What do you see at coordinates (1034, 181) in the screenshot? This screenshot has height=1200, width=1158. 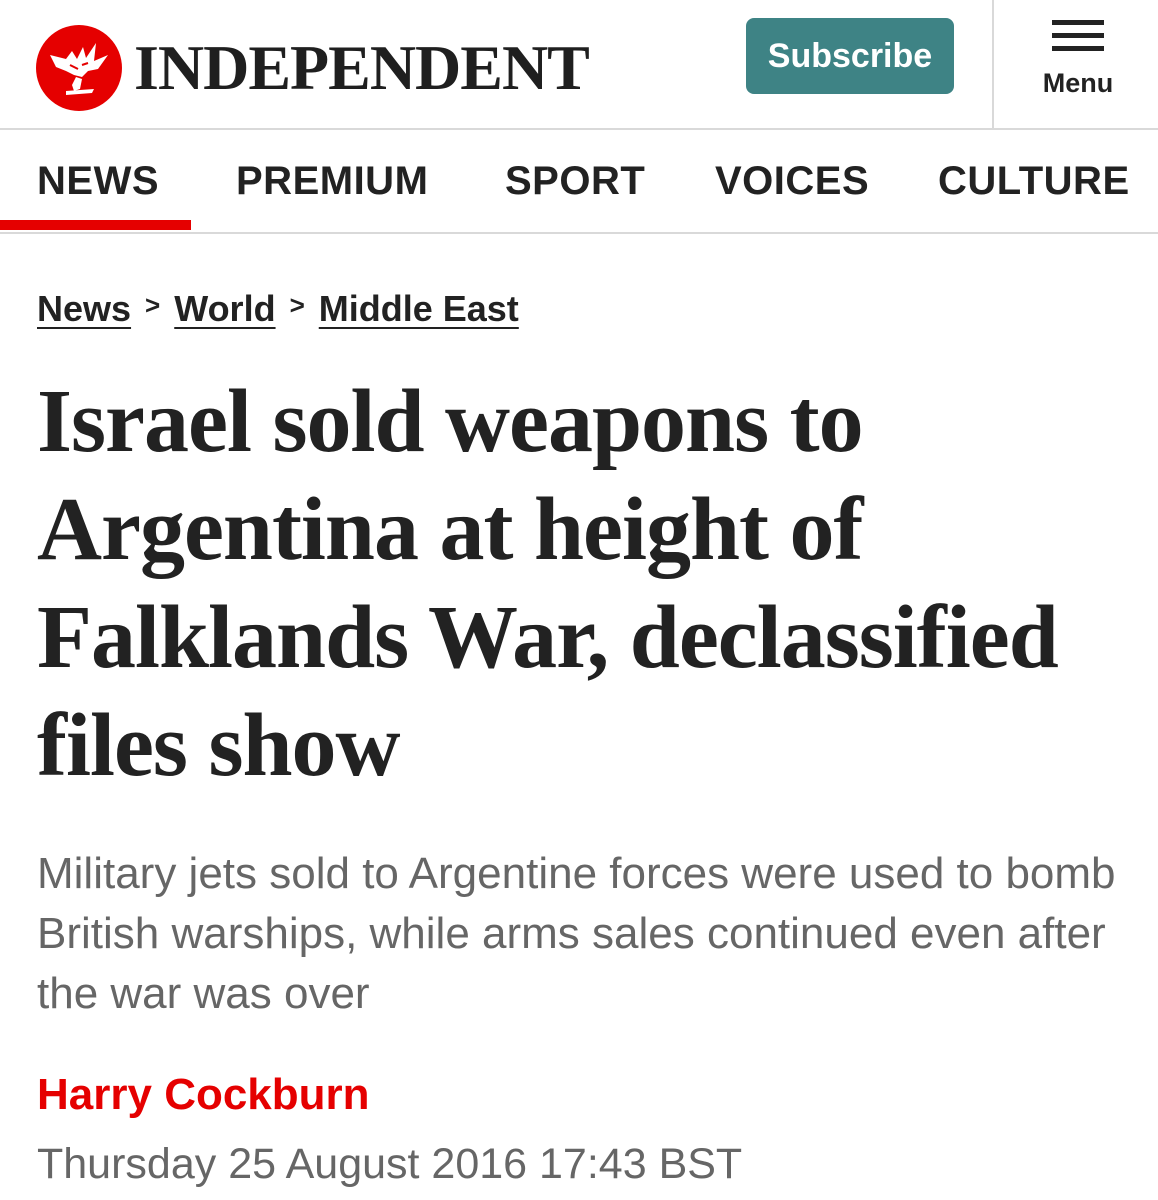 I see `nav-item-culture: CULTURE` at bounding box center [1034, 181].